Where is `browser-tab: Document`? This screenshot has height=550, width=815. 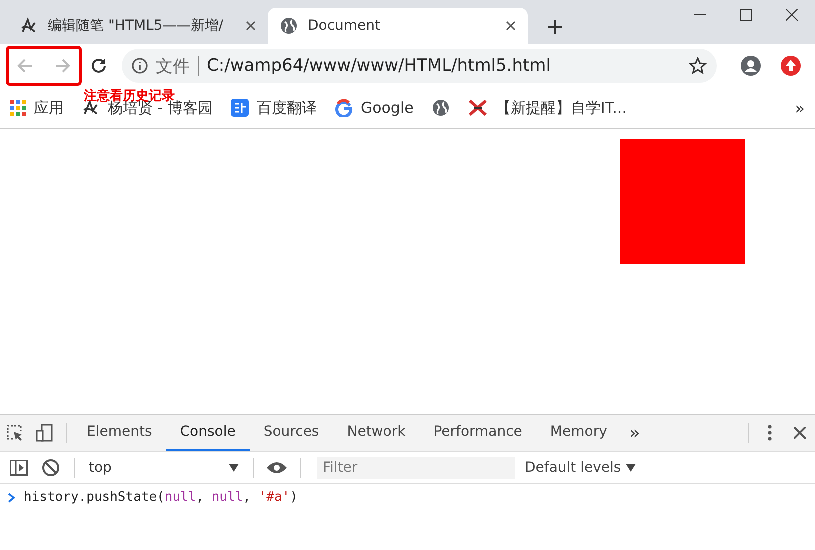
browser-tab: Document is located at coordinates (398, 26).